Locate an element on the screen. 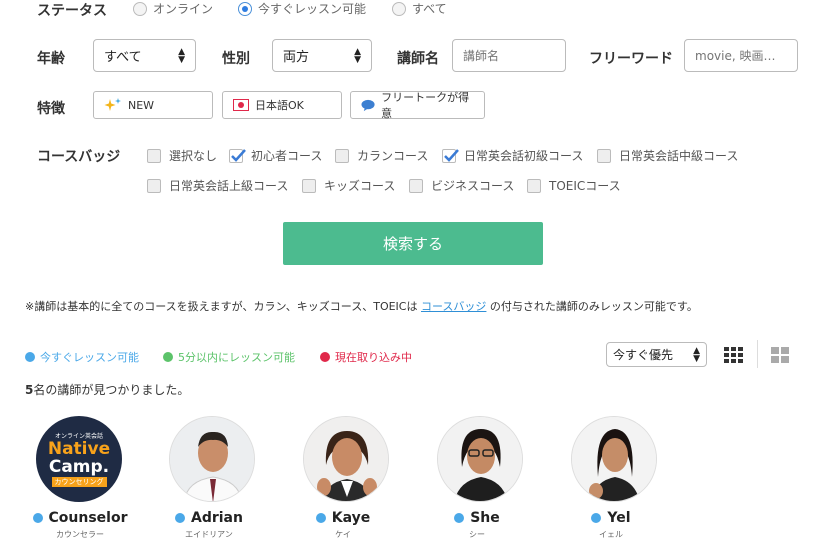 The height and width of the screenshot is (549, 825). teacher-kana: シー is located at coordinates (477, 534).